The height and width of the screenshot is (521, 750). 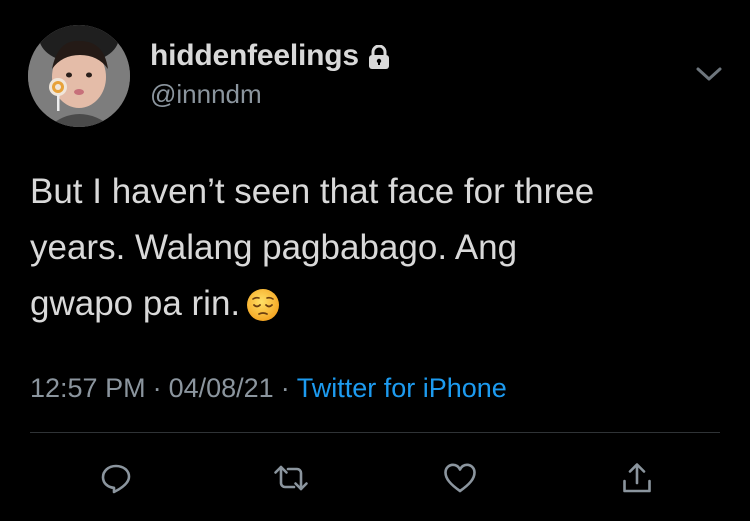 I want to click on tweet-text-line: years. Walang pagbabago. Ang, so click(x=274, y=247).